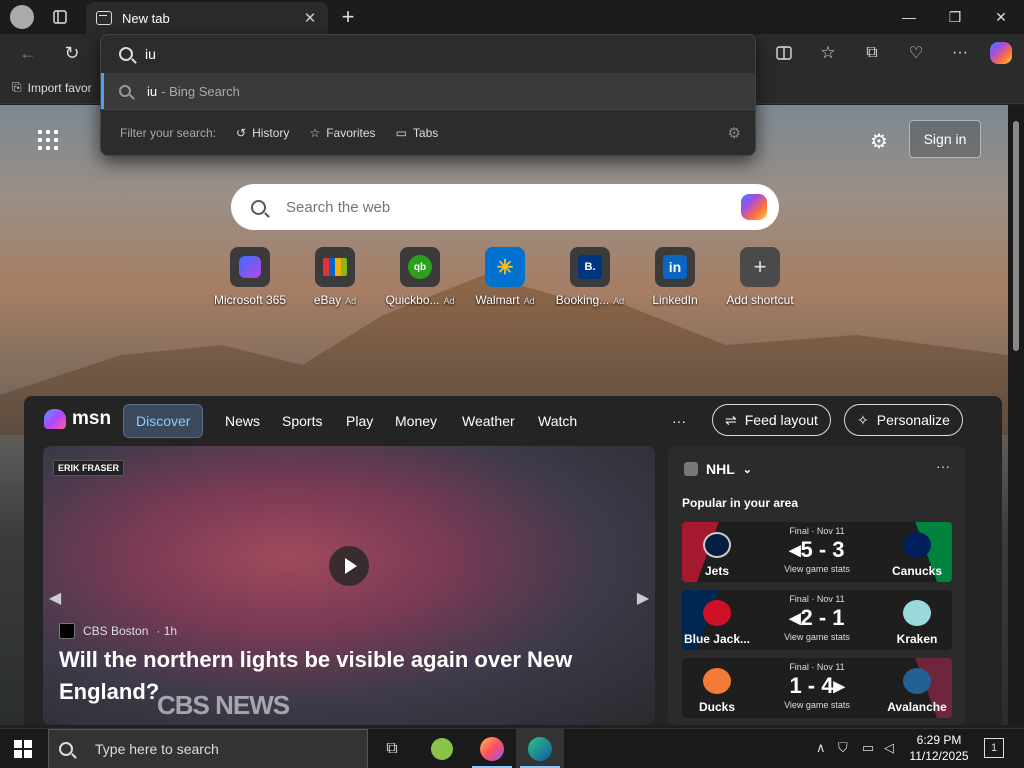 This screenshot has height=768, width=1024. I want to click on tab-close-icon: ✕, so click(310, 18).